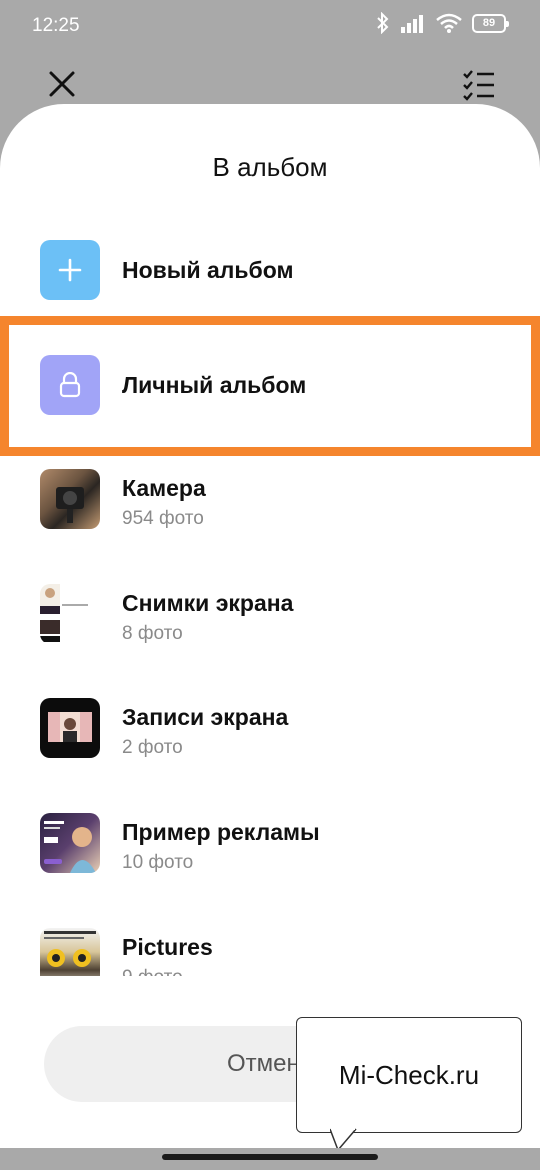  Describe the element at coordinates (152, 971) in the screenshot. I see `album-count: 9 фото` at that location.